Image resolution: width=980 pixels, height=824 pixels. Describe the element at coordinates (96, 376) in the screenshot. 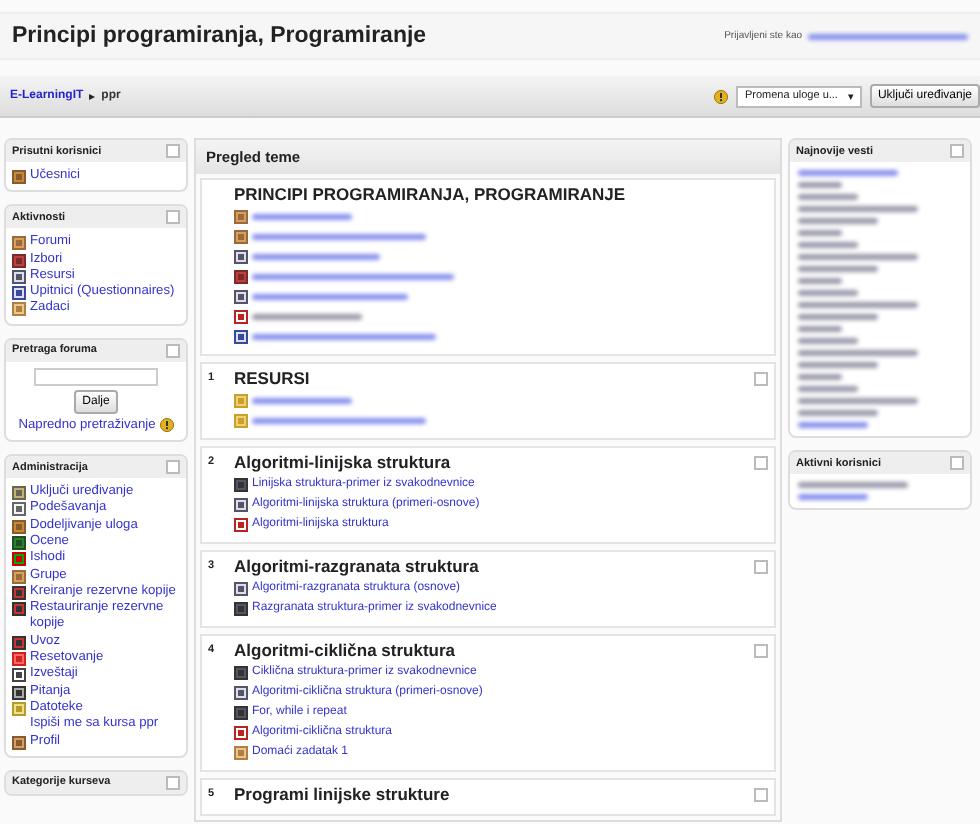

I see `search-field` at that location.